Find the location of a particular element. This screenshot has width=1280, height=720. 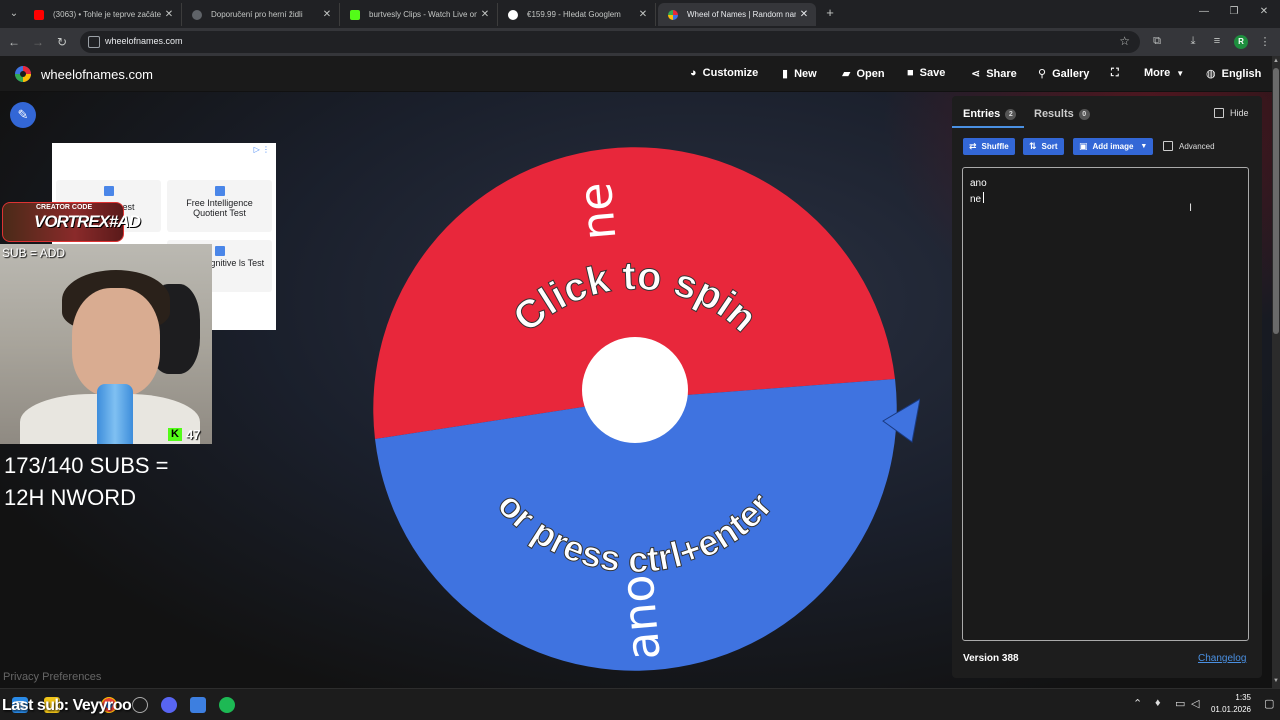

tab-title: burtvesly Clips - Watch Live on is located at coordinates (423, 14).